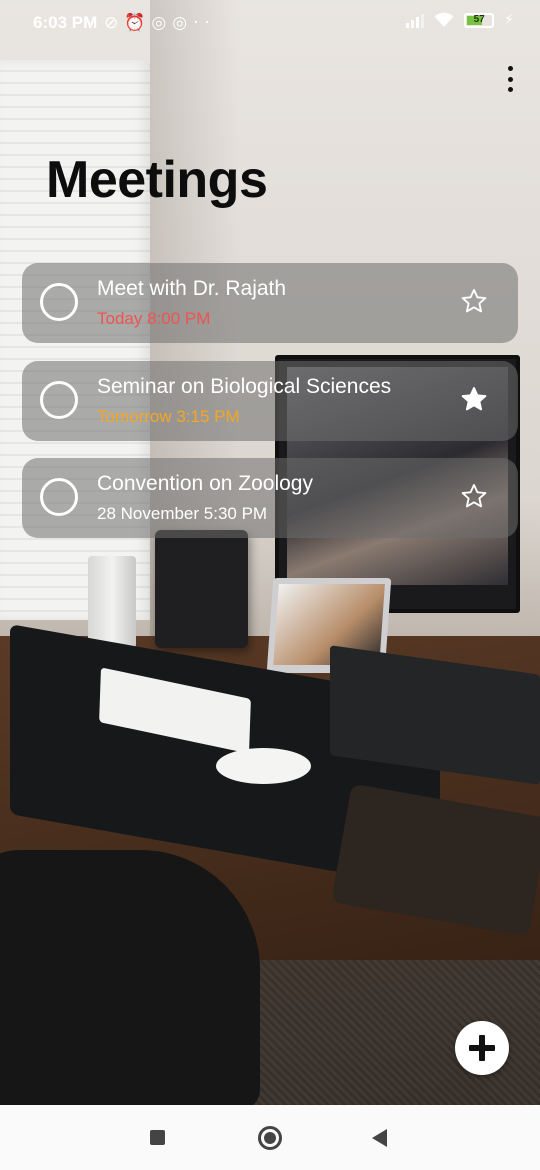 The image size is (540, 1170). What do you see at coordinates (112, 604) in the screenshot?
I see `cup-image` at bounding box center [112, 604].